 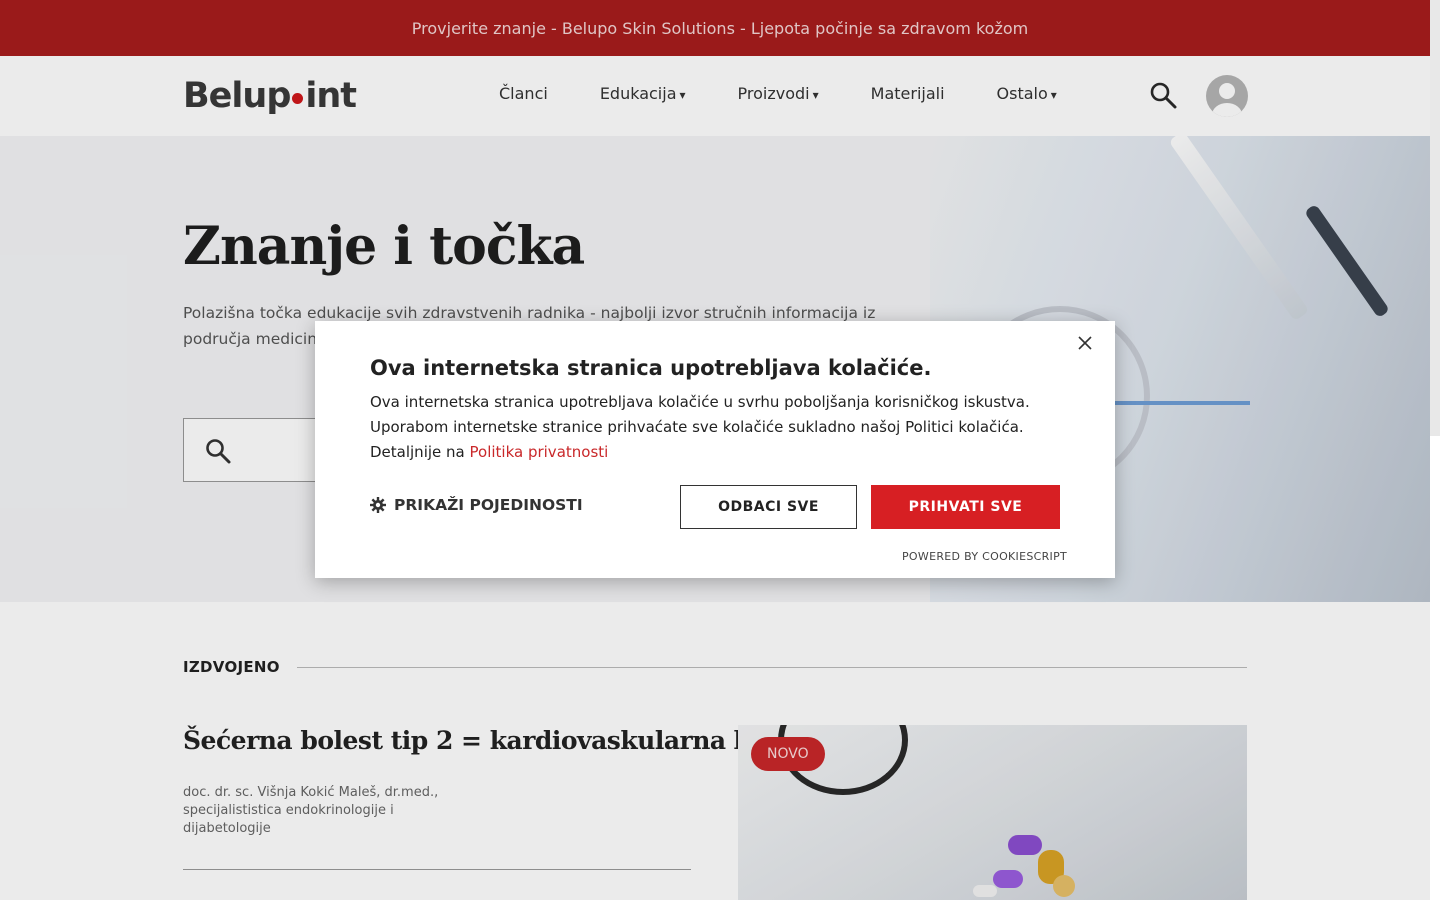 What do you see at coordinates (539, 452) in the screenshot?
I see `privacy-policy-link: Politika privatnosti` at bounding box center [539, 452].